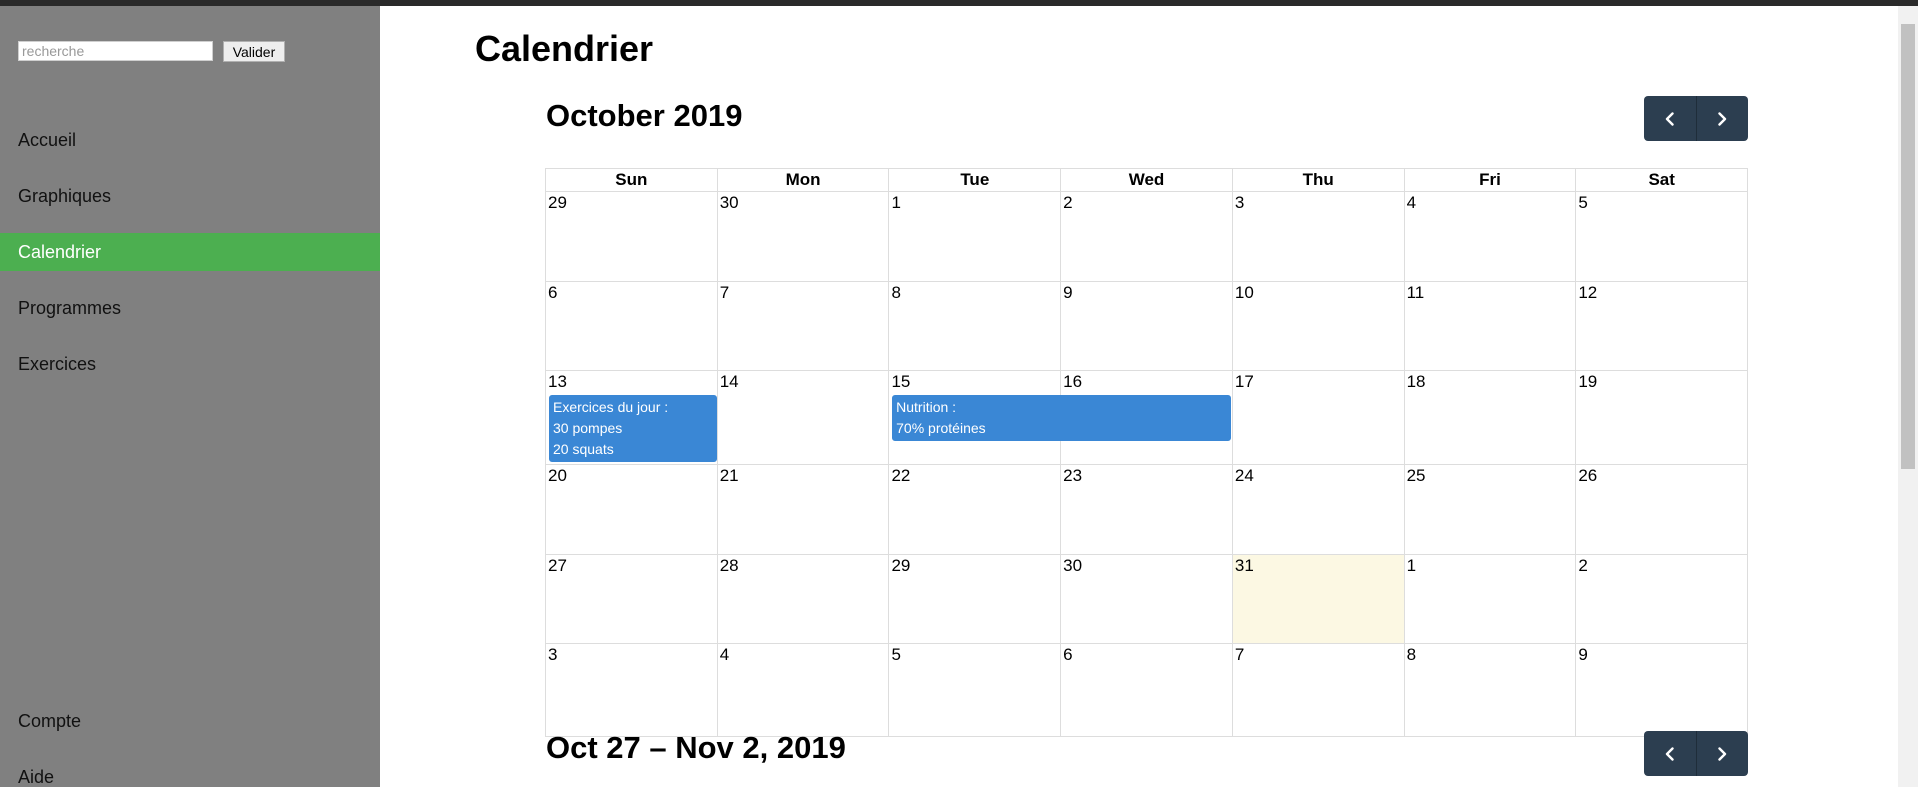  I want to click on calendar-day: 22, so click(974, 509).